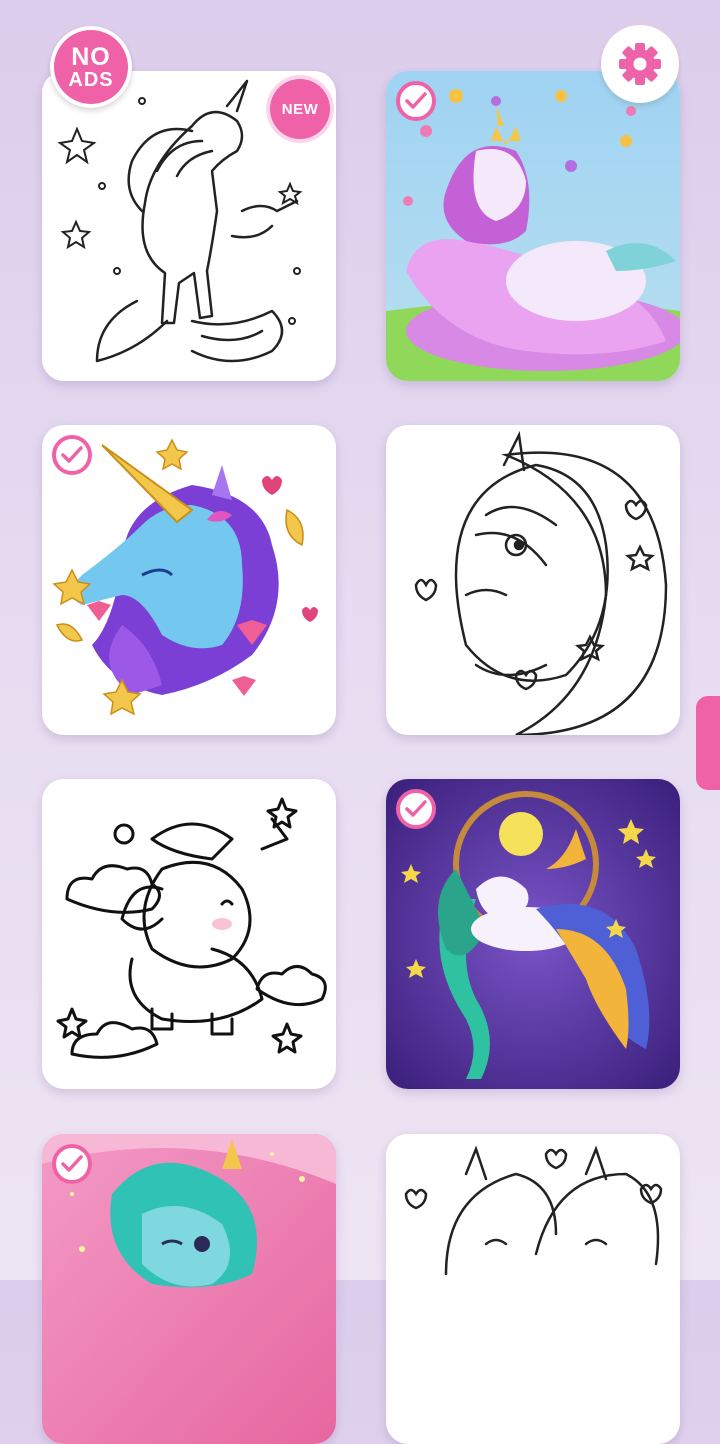 This screenshot has height=1444, width=720. I want to click on no-ads-label-line2: ADS, so click(91, 79).